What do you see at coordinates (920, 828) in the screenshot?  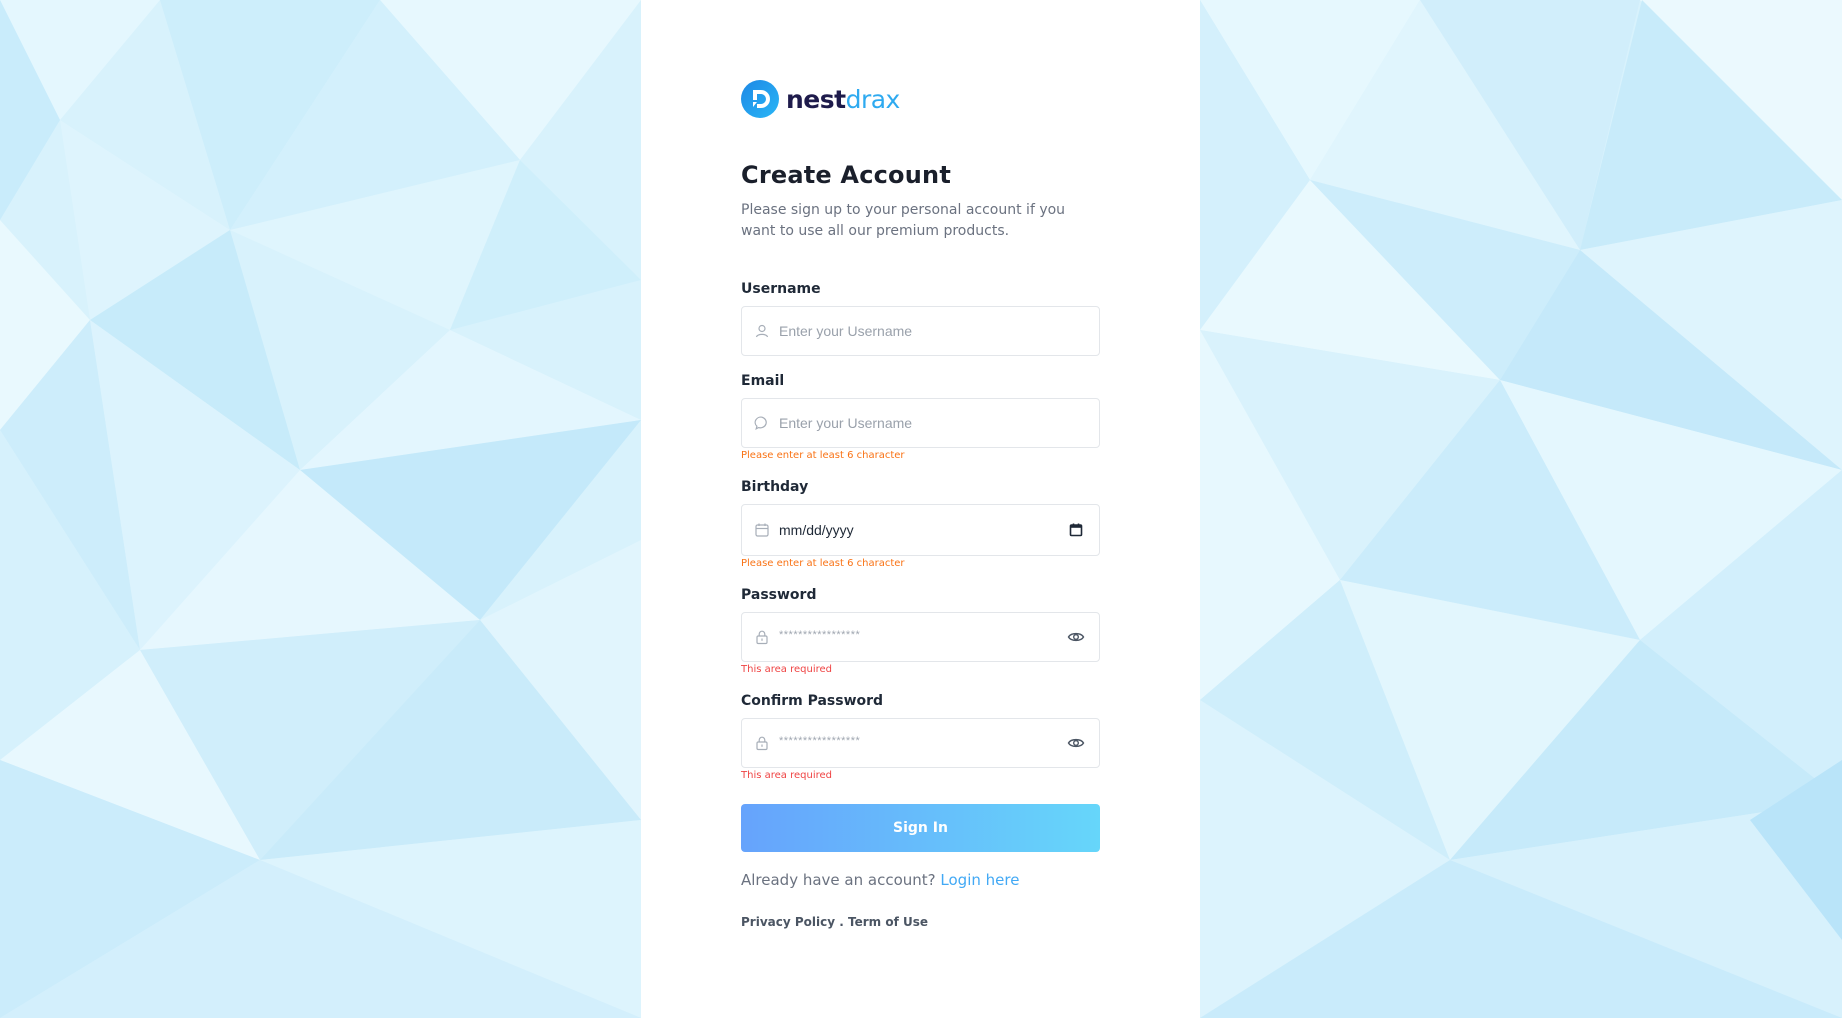 I see `sign-in-button: Sign In` at bounding box center [920, 828].